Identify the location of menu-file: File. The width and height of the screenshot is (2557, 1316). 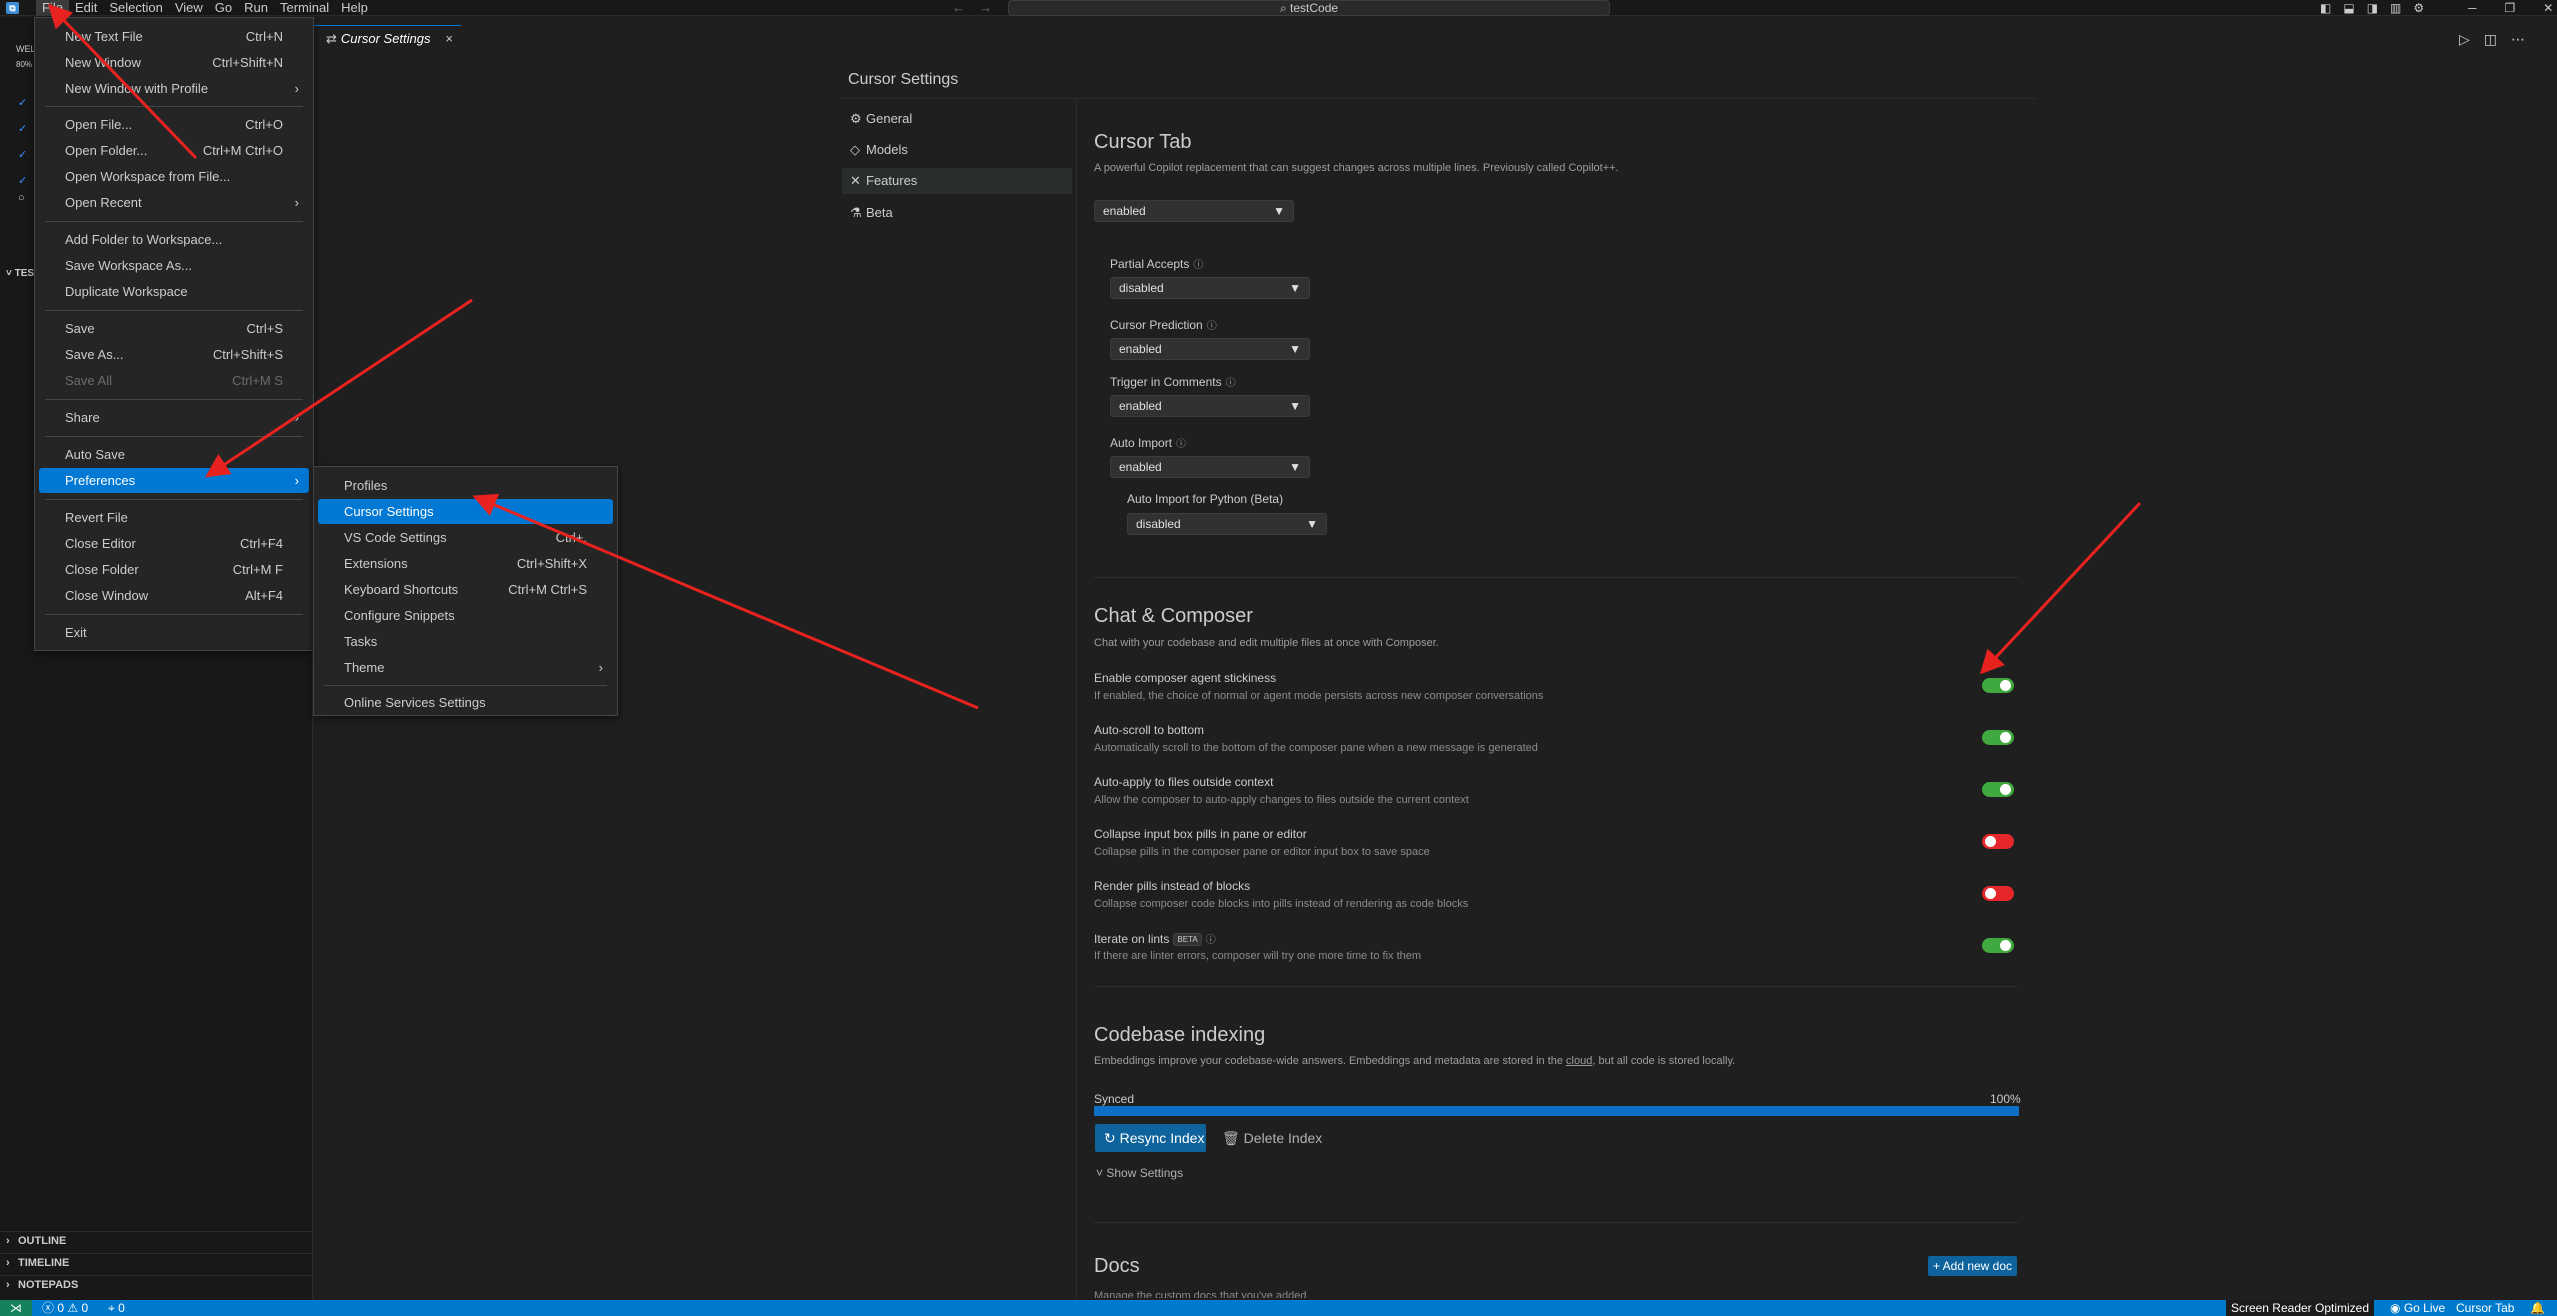
(52, 8).